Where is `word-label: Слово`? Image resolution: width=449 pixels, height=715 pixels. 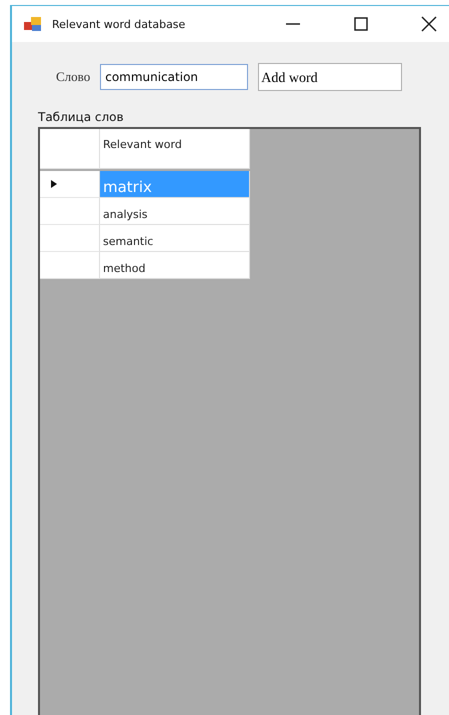
word-label: Слово is located at coordinates (73, 77).